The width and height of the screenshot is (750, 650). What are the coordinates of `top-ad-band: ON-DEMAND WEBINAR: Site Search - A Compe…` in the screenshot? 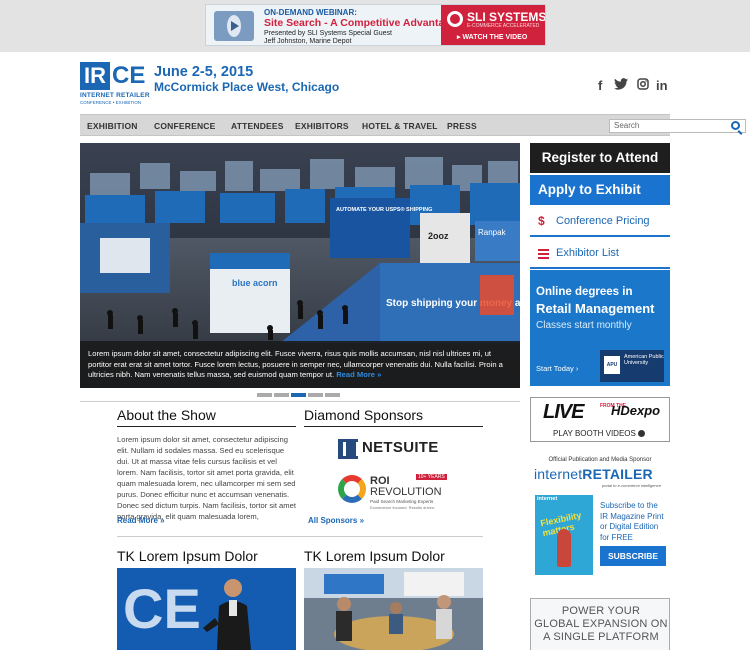 It's located at (375, 26).